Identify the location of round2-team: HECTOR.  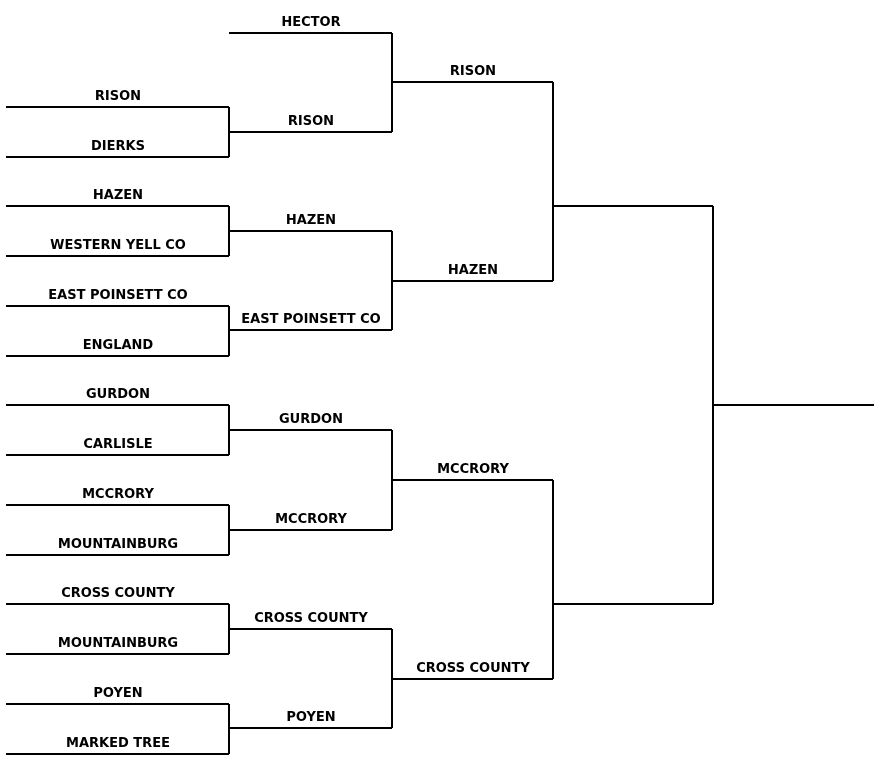
(310, 22).